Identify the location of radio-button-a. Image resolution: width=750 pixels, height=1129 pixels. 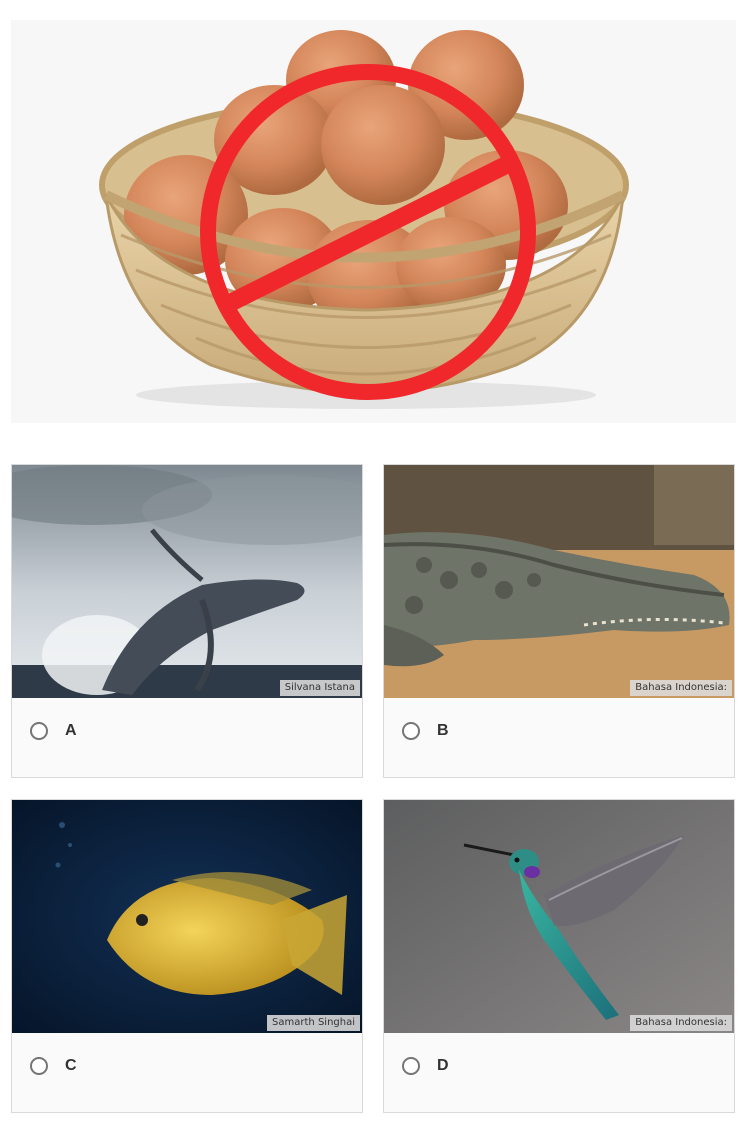
(39, 731).